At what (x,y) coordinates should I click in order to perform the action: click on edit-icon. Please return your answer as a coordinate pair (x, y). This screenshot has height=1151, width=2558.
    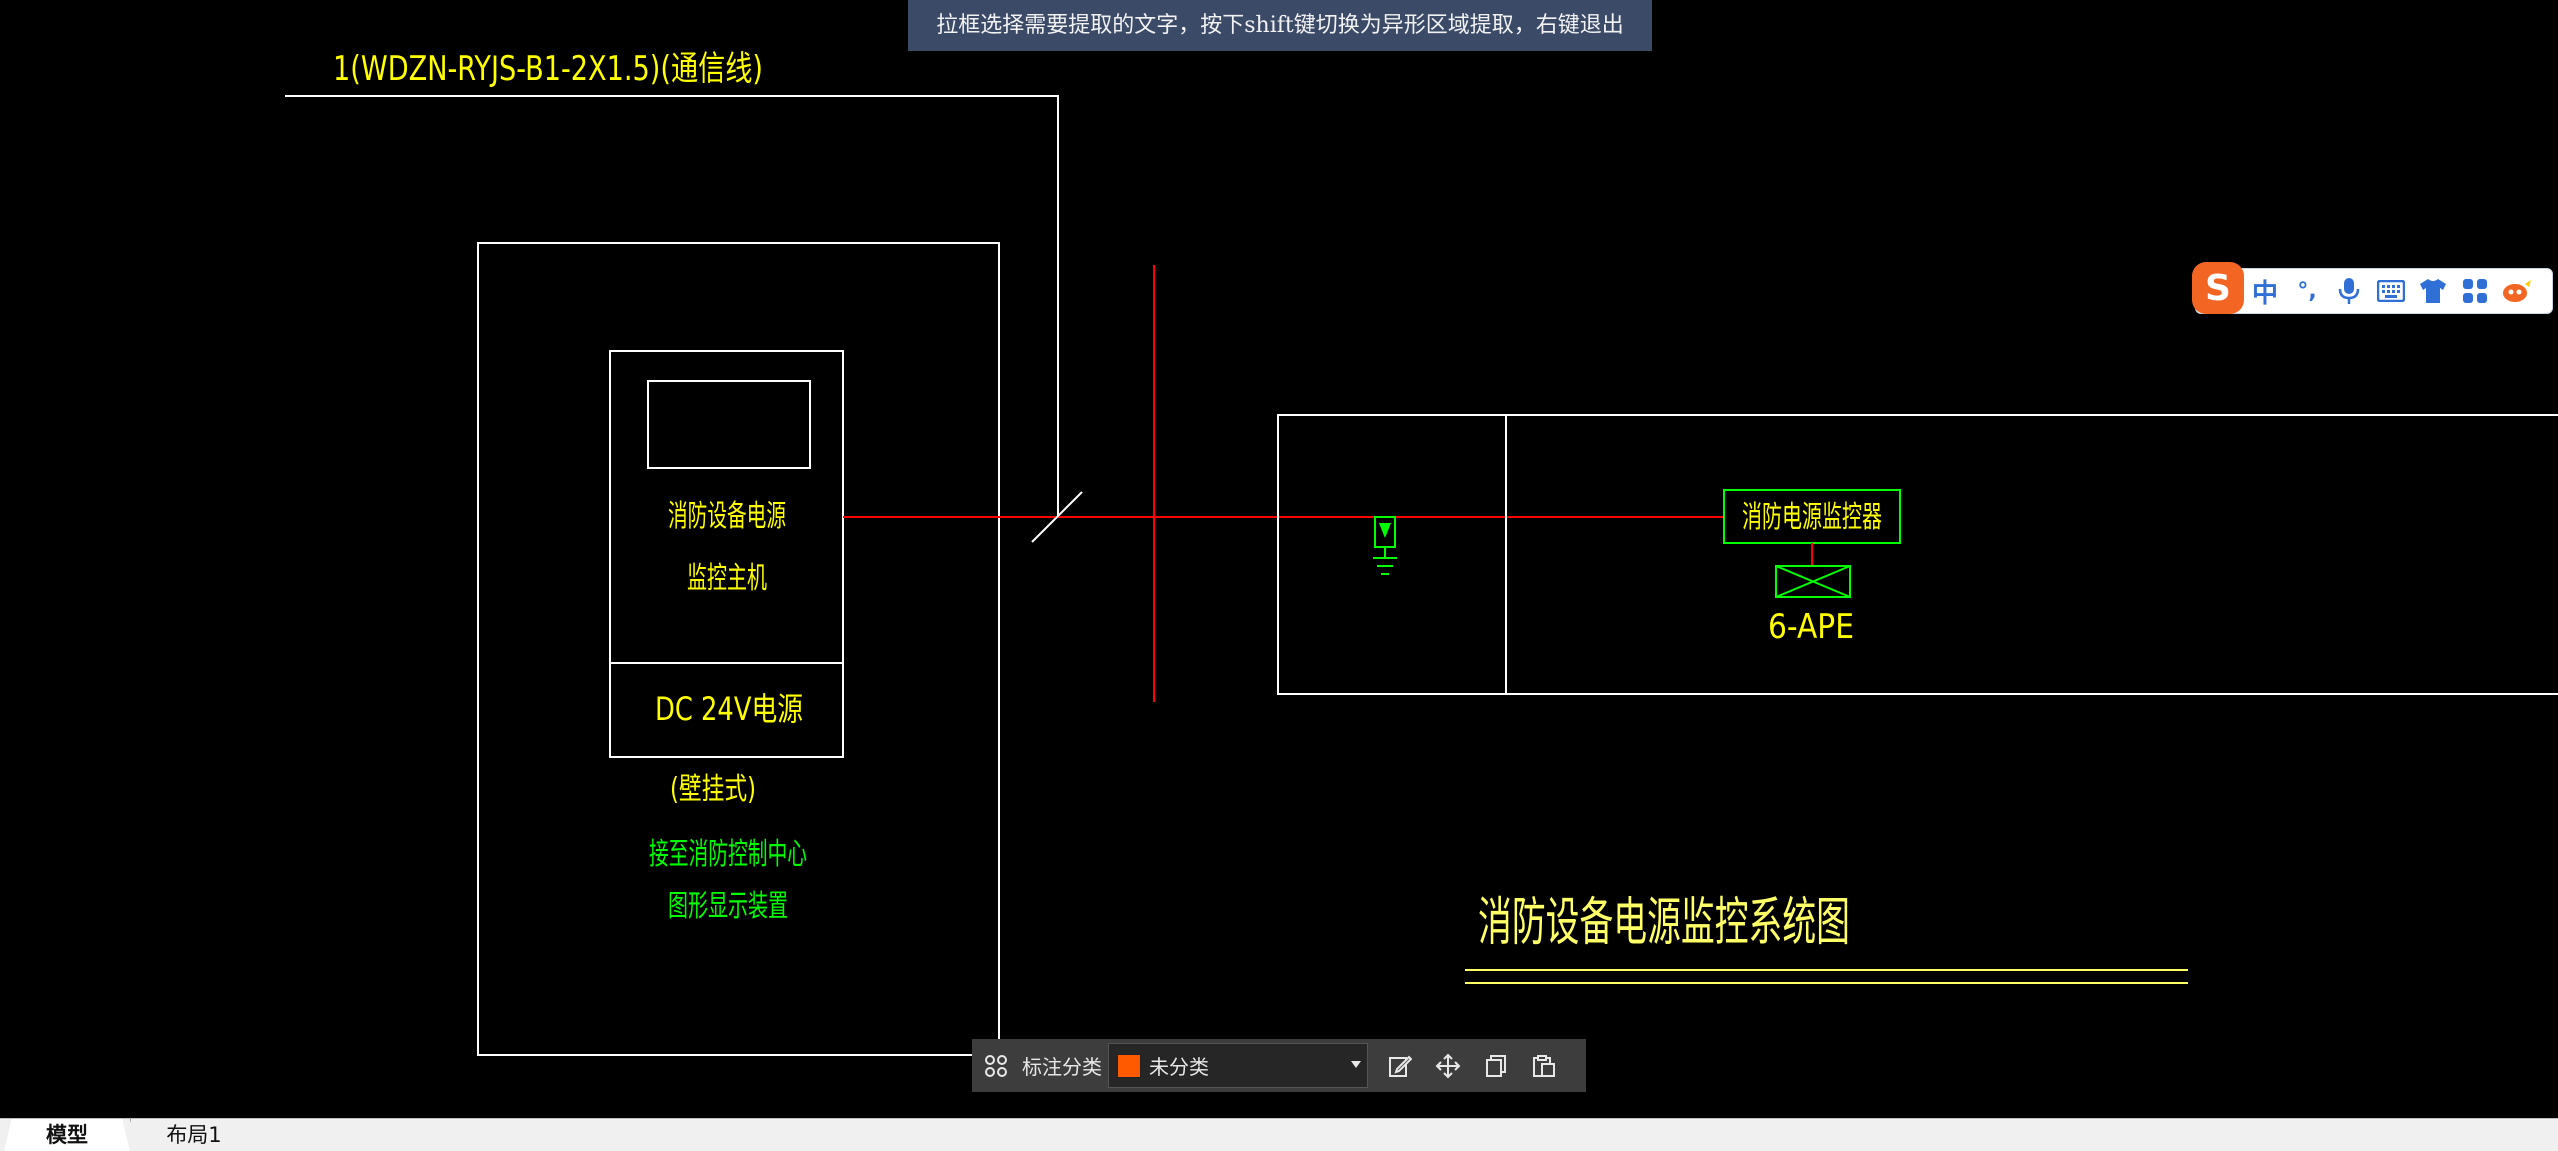
    Looking at the image, I should click on (1400, 1065).